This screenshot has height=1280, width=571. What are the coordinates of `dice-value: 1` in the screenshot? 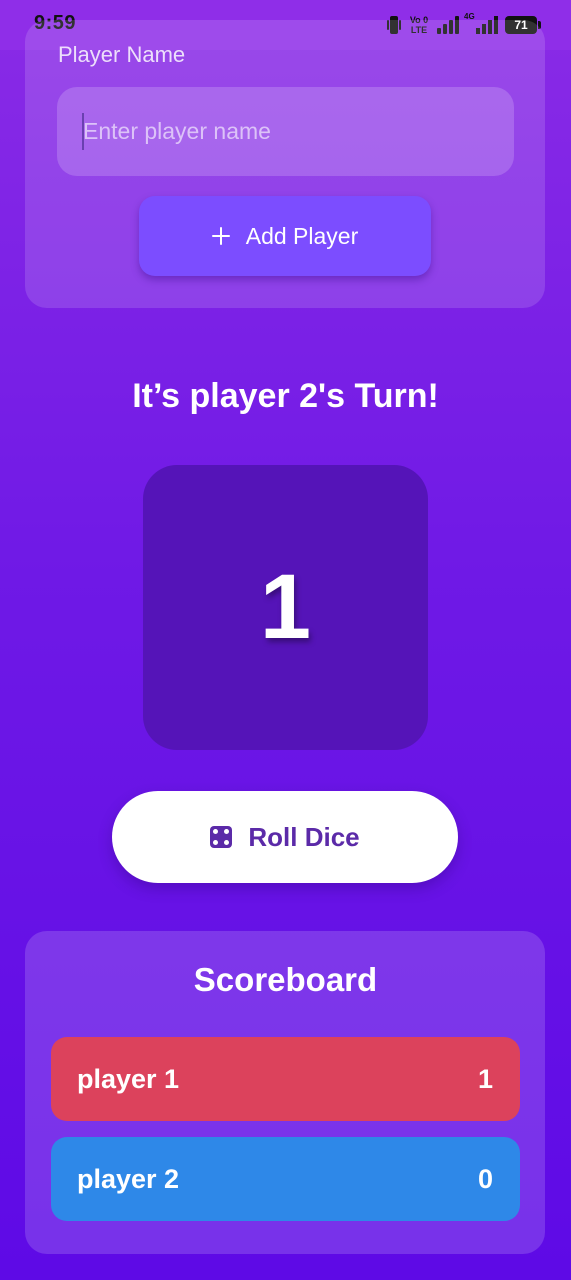 It's located at (285, 607).